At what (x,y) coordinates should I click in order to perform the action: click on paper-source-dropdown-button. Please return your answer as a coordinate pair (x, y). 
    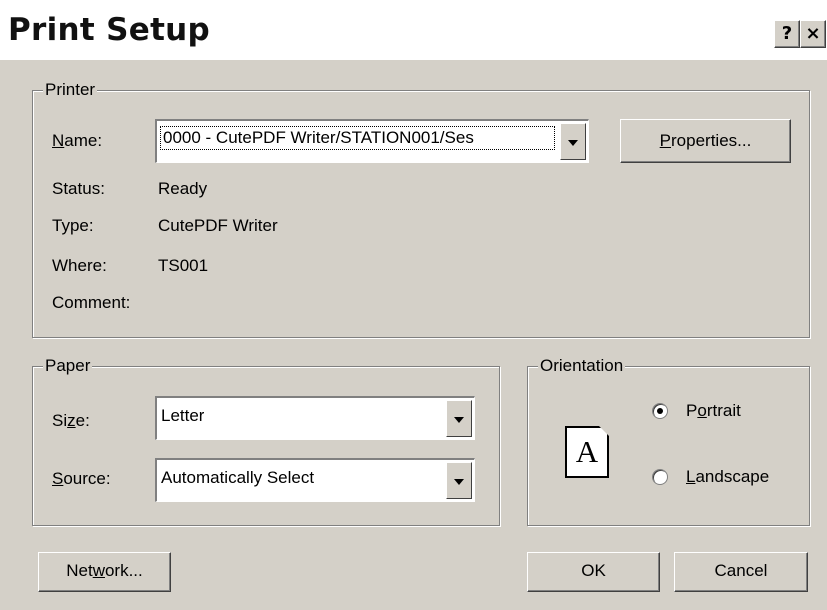
    Looking at the image, I should click on (459, 480).